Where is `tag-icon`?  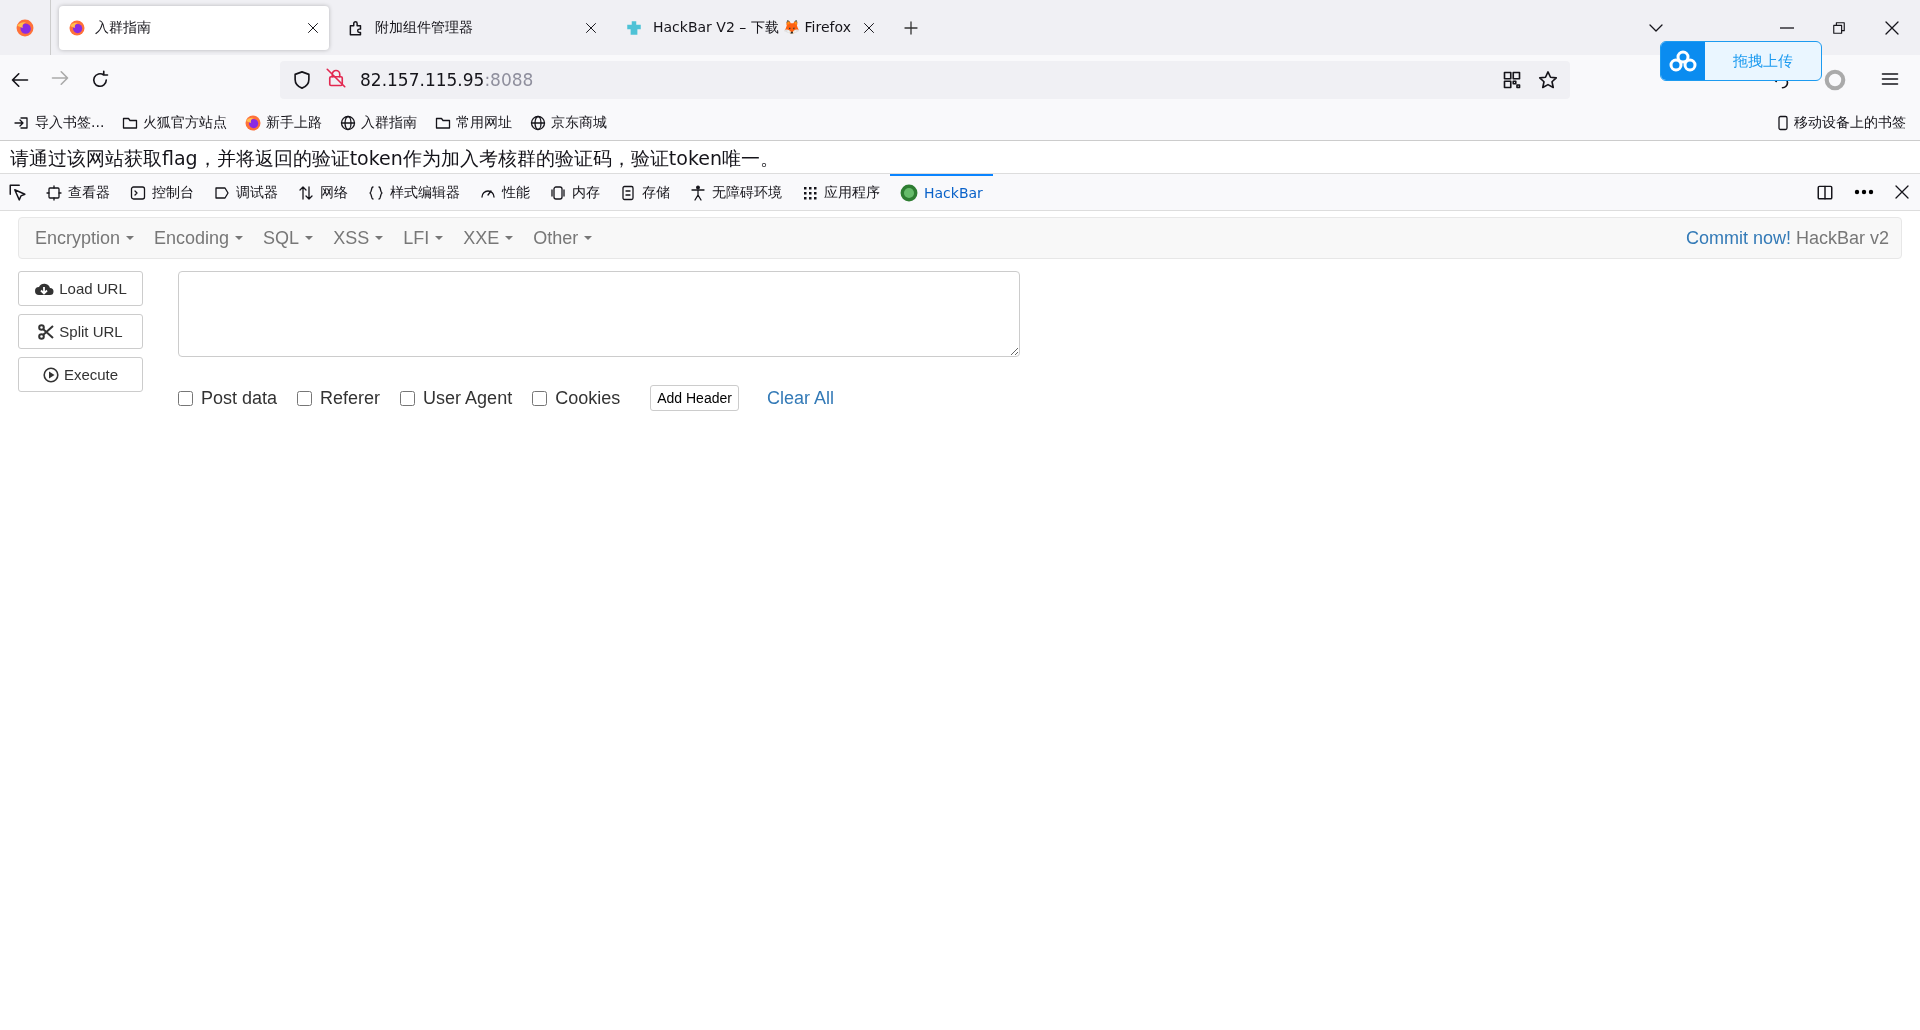 tag-icon is located at coordinates (222, 193).